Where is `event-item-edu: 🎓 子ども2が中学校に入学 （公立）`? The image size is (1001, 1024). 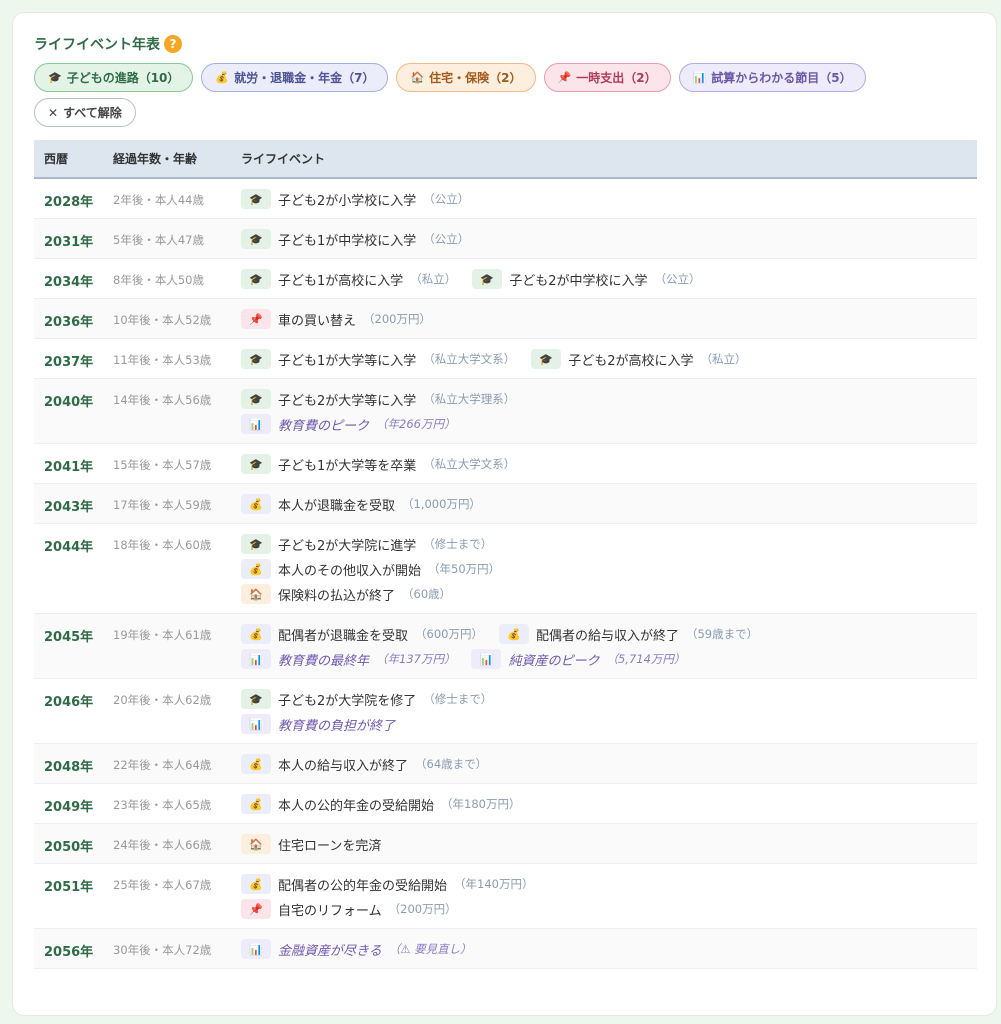
event-item-edu: 🎓 子ども2が中学校に入学 （公立） is located at coordinates (586, 279).